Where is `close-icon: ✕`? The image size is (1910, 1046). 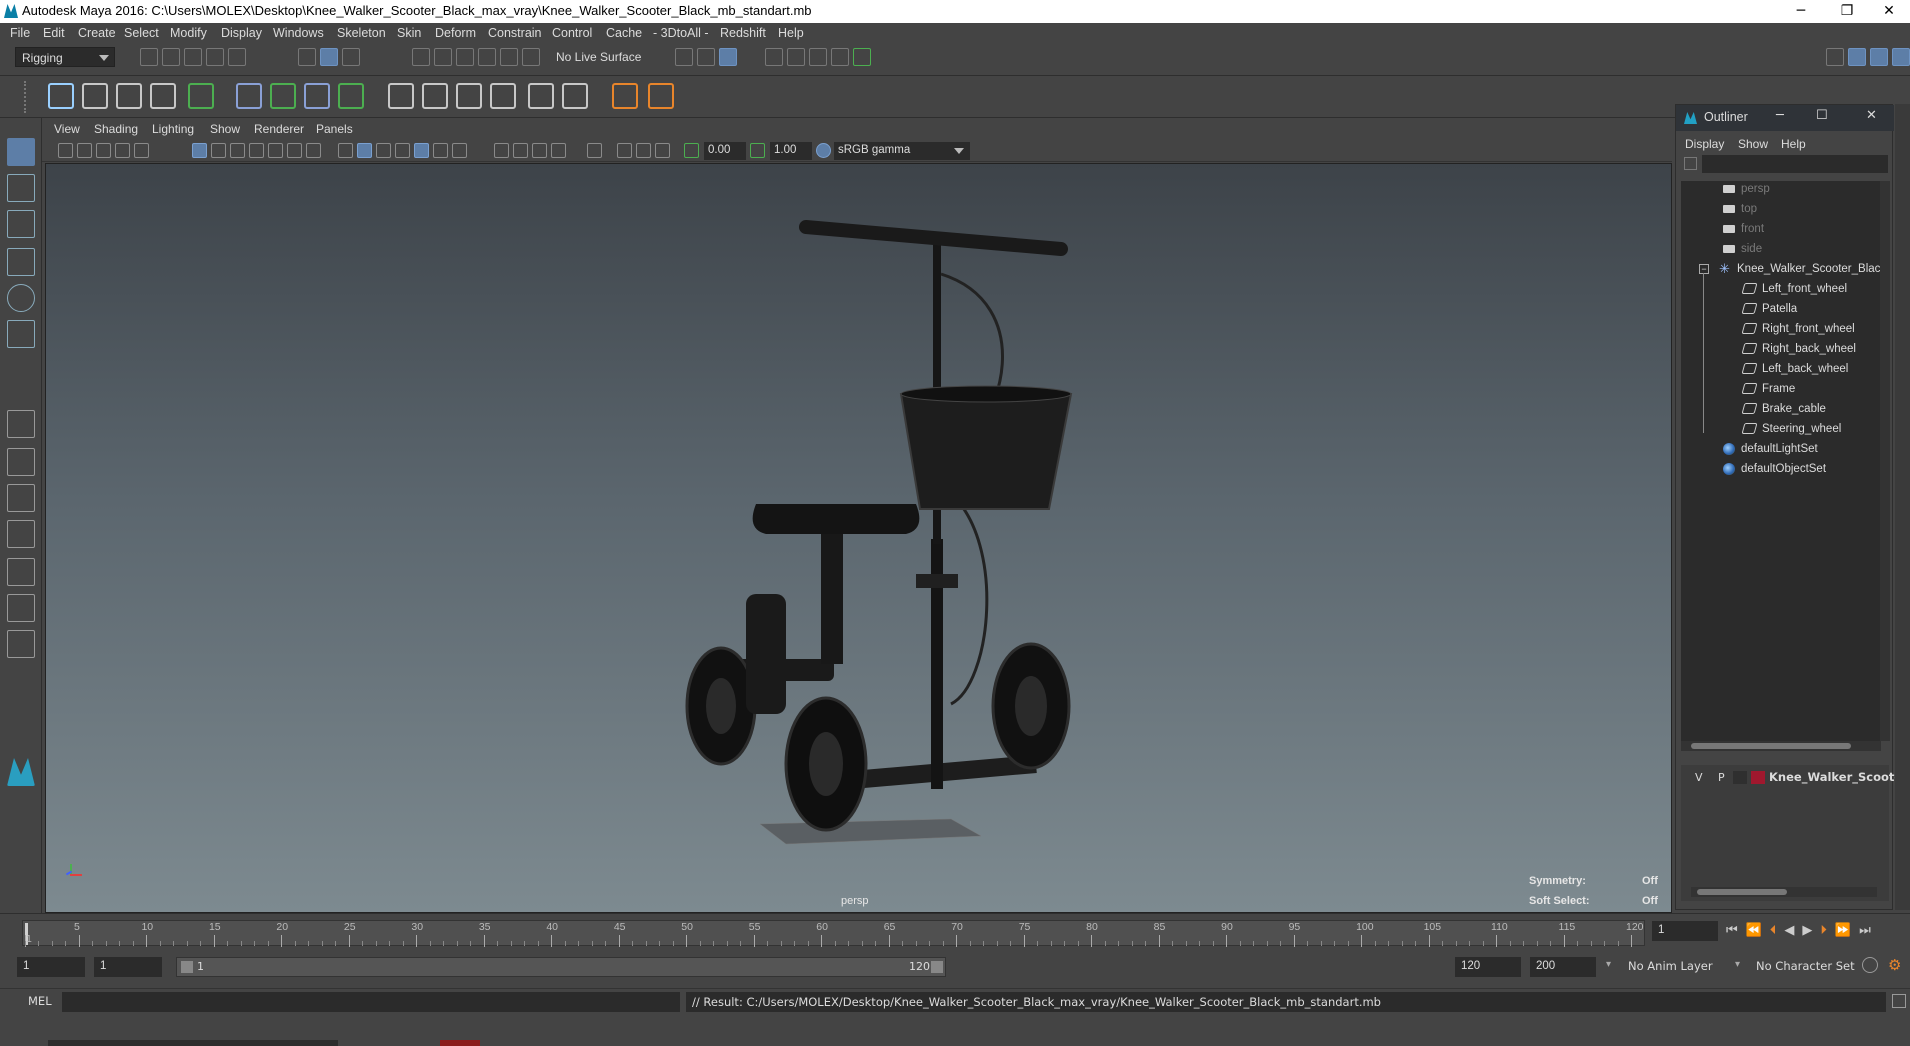
close-icon: ✕ is located at coordinates (1871, 115).